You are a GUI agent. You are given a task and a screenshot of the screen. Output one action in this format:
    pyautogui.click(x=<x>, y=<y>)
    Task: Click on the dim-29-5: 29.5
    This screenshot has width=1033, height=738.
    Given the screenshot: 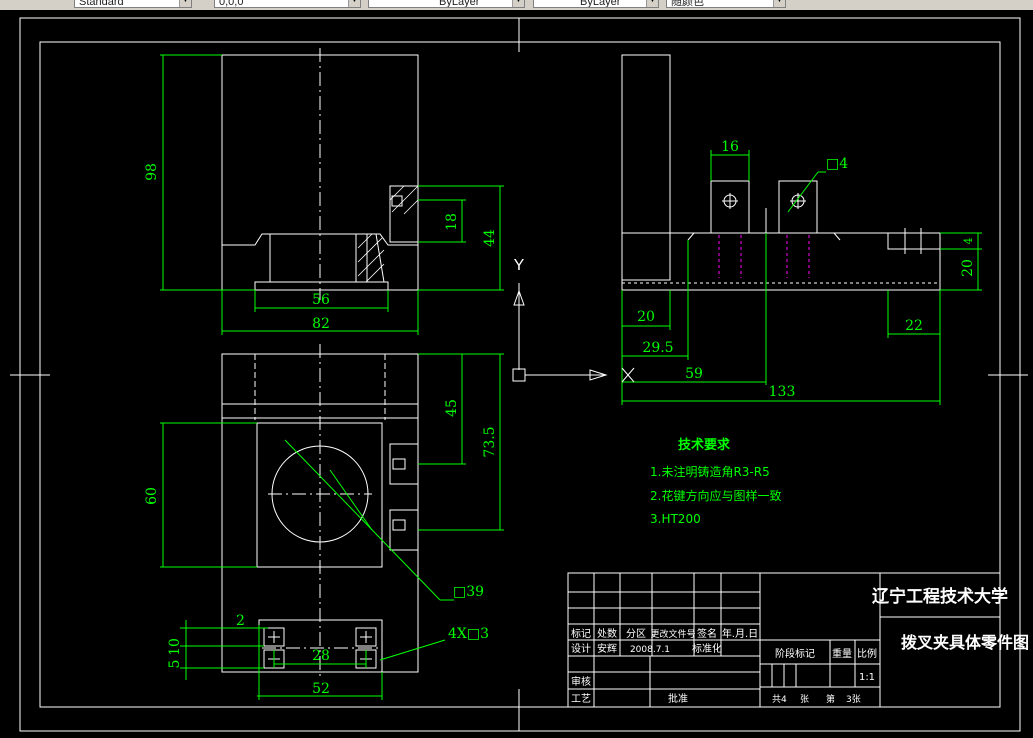 What is the action you would take?
    pyautogui.click(x=657, y=348)
    